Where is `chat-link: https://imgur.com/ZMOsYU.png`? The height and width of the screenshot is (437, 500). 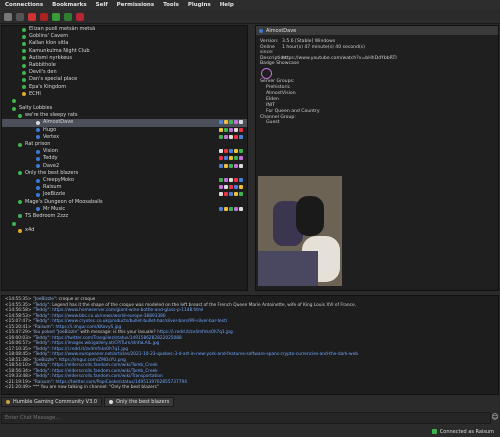
chat-link: https://imgur.com/ZMOsYU.png is located at coordinates (92, 360).